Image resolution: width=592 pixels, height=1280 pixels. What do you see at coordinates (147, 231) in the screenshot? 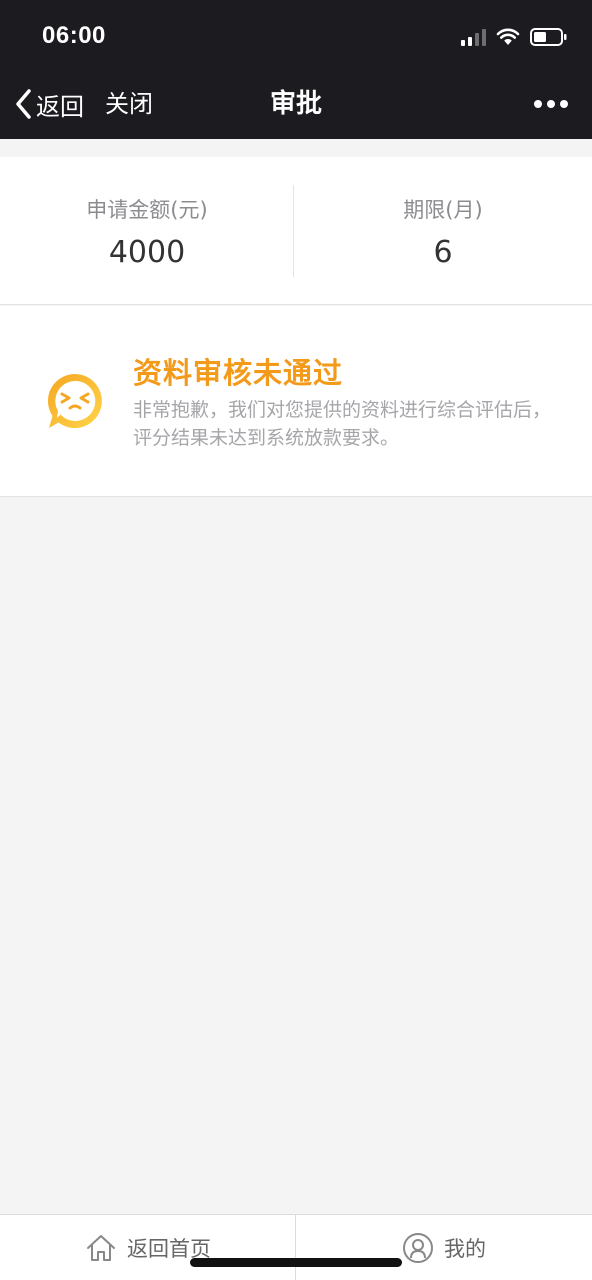
I see `amount-column: 申请金额(元) 4000` at bounding box center [147, 231].